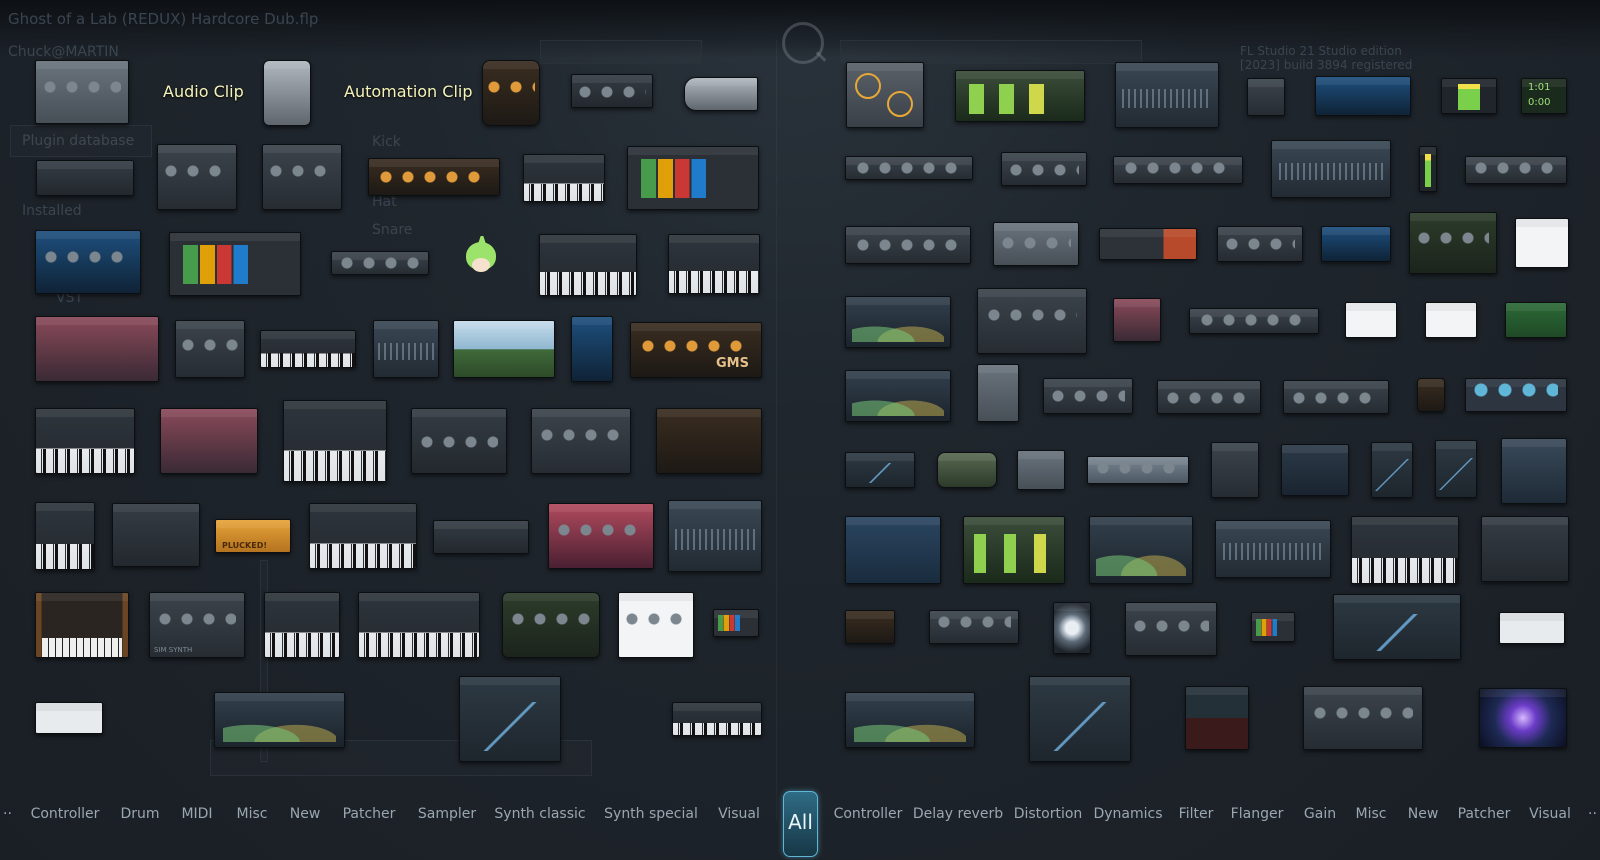  Describe the element at coordinates (302, 177) in the screenshot. I see `plugin-drumaxx` at that location.